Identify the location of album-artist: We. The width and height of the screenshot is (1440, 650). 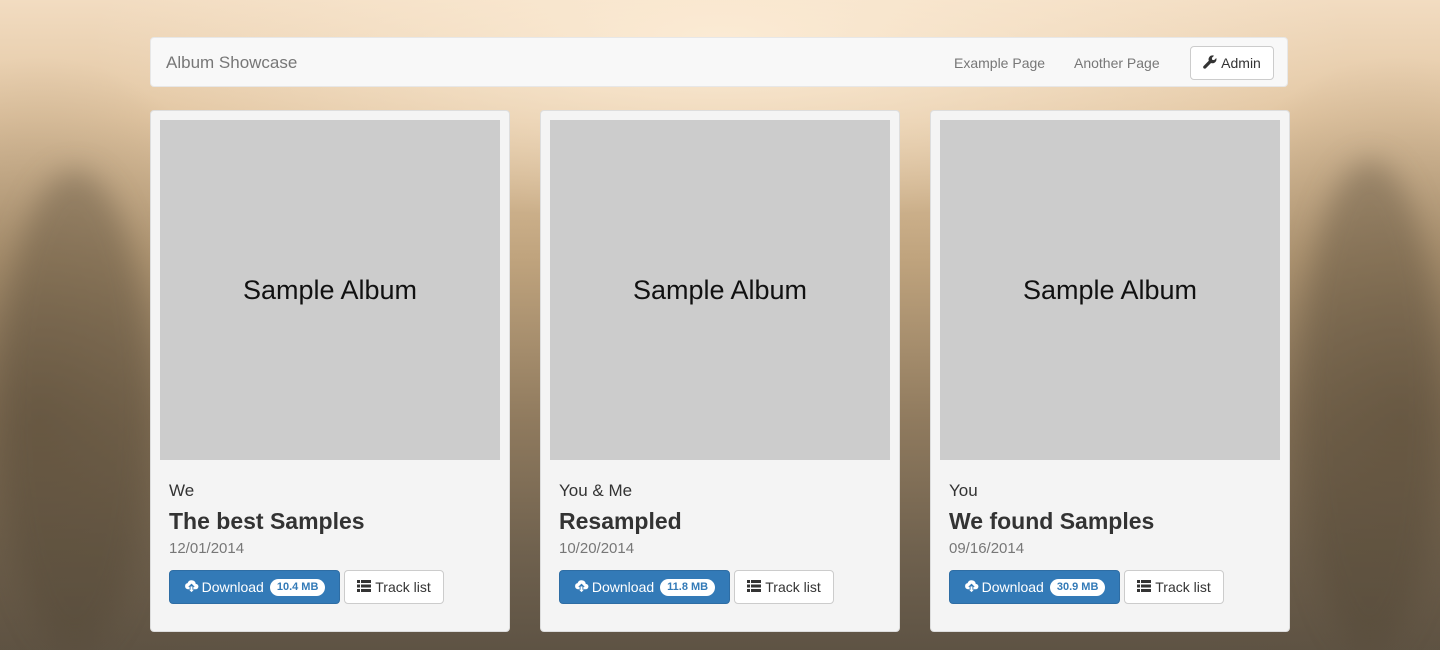
(182, 490).